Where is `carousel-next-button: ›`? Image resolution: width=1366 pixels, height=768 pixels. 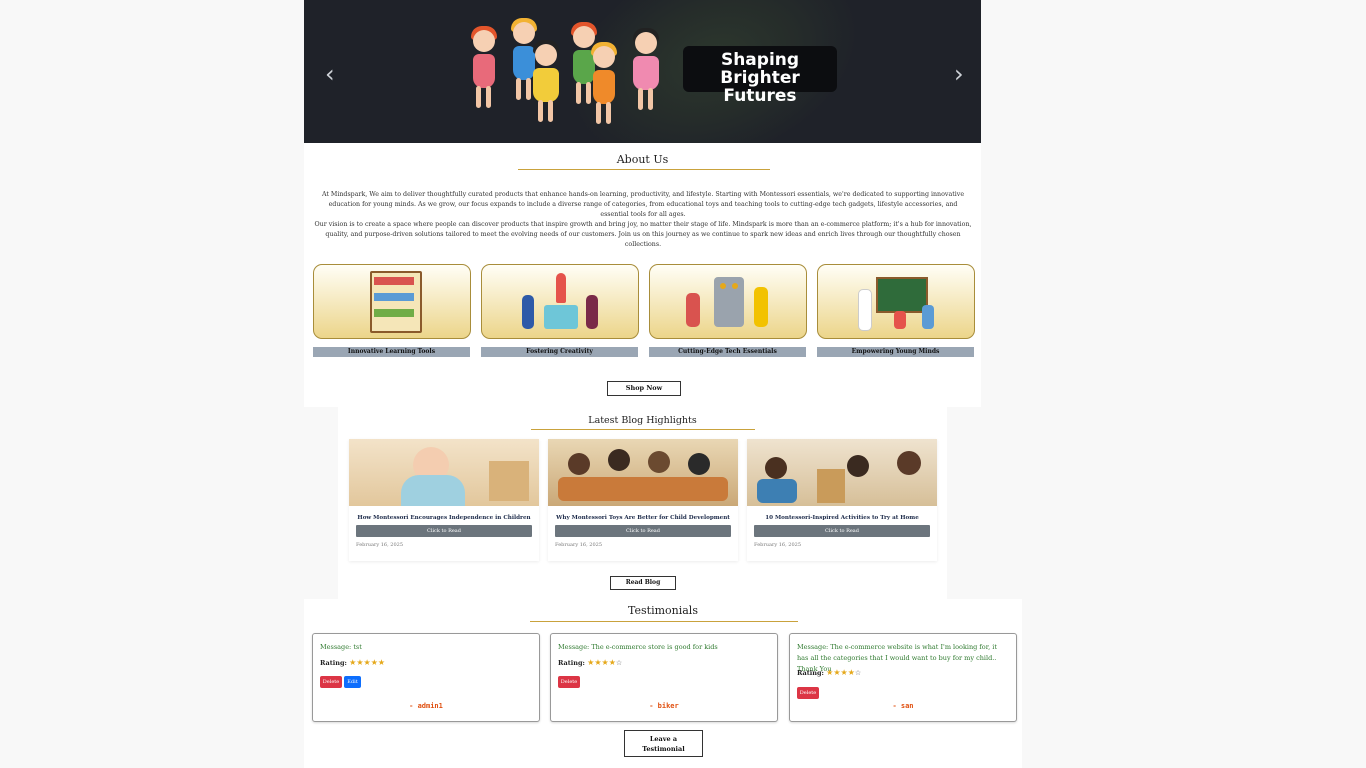
carousel-next-button: › is located at coordinates (959, 74).